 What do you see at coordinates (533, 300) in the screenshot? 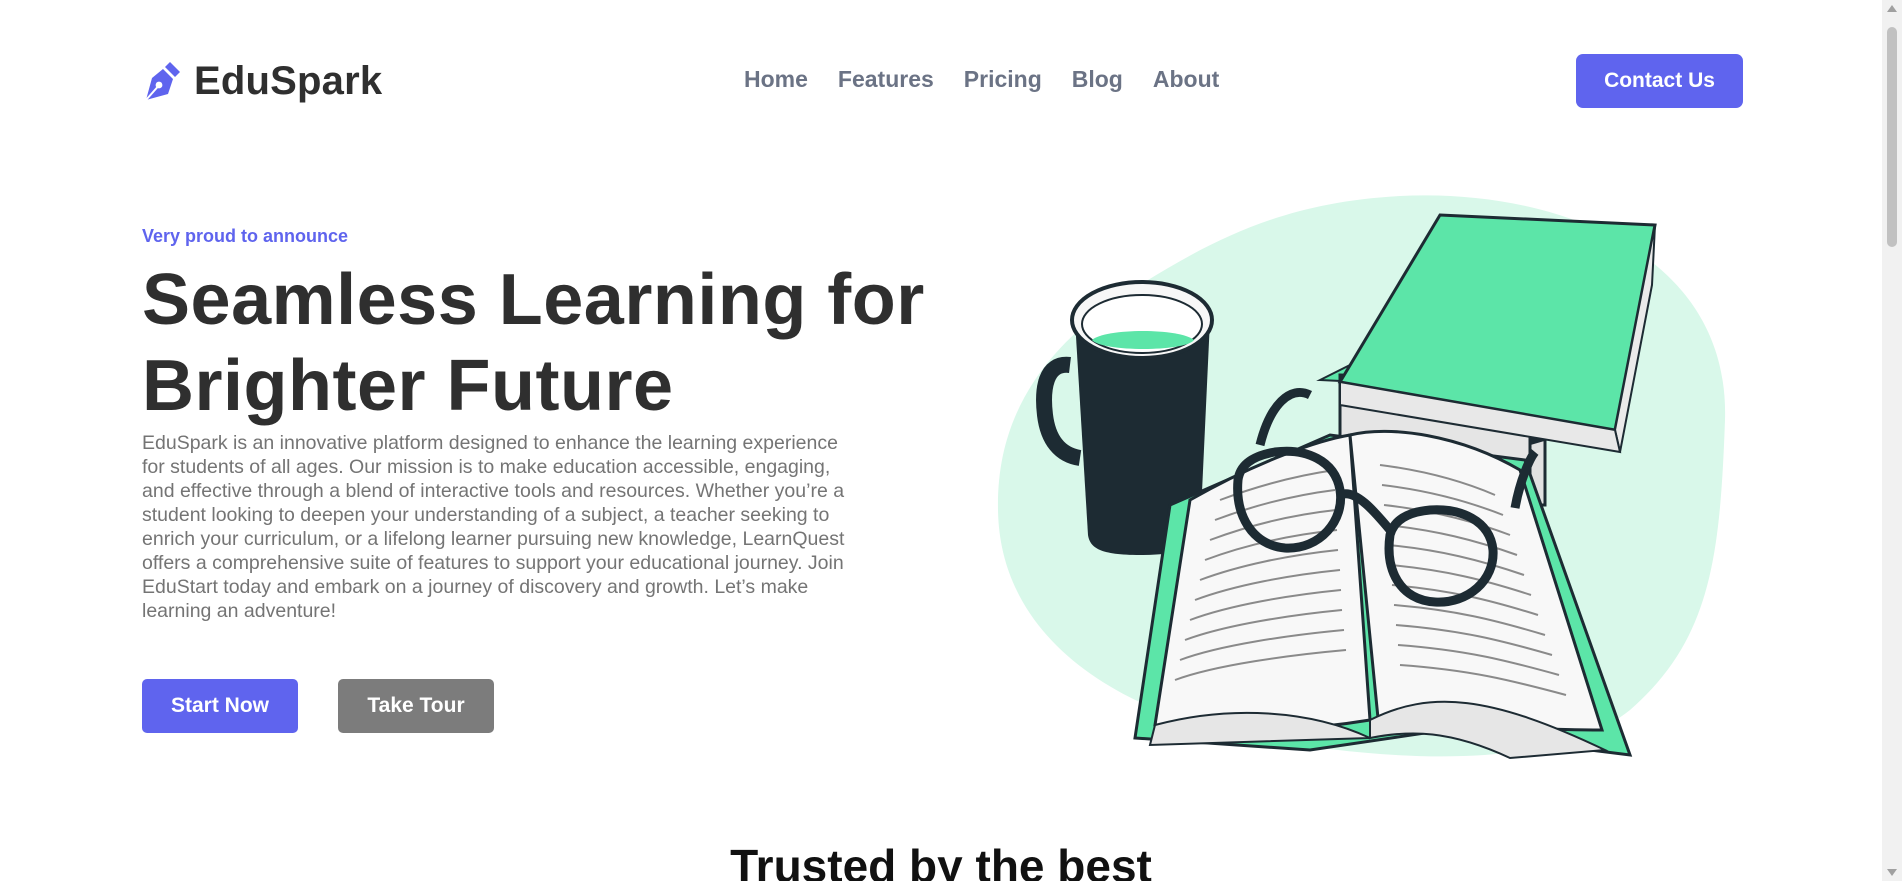
I see `hero-title-line-1: Seamless Learning for` at bounding box center [533, 300].